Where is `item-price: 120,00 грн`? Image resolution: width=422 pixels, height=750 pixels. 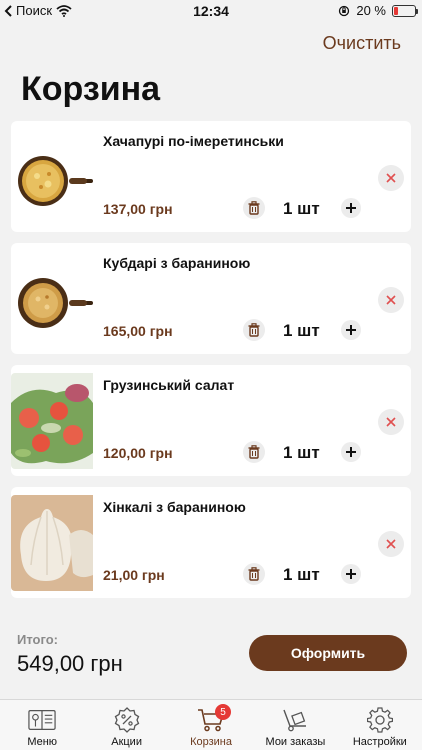
item-price: 120,00 грн is located at coordinates (138, 453).